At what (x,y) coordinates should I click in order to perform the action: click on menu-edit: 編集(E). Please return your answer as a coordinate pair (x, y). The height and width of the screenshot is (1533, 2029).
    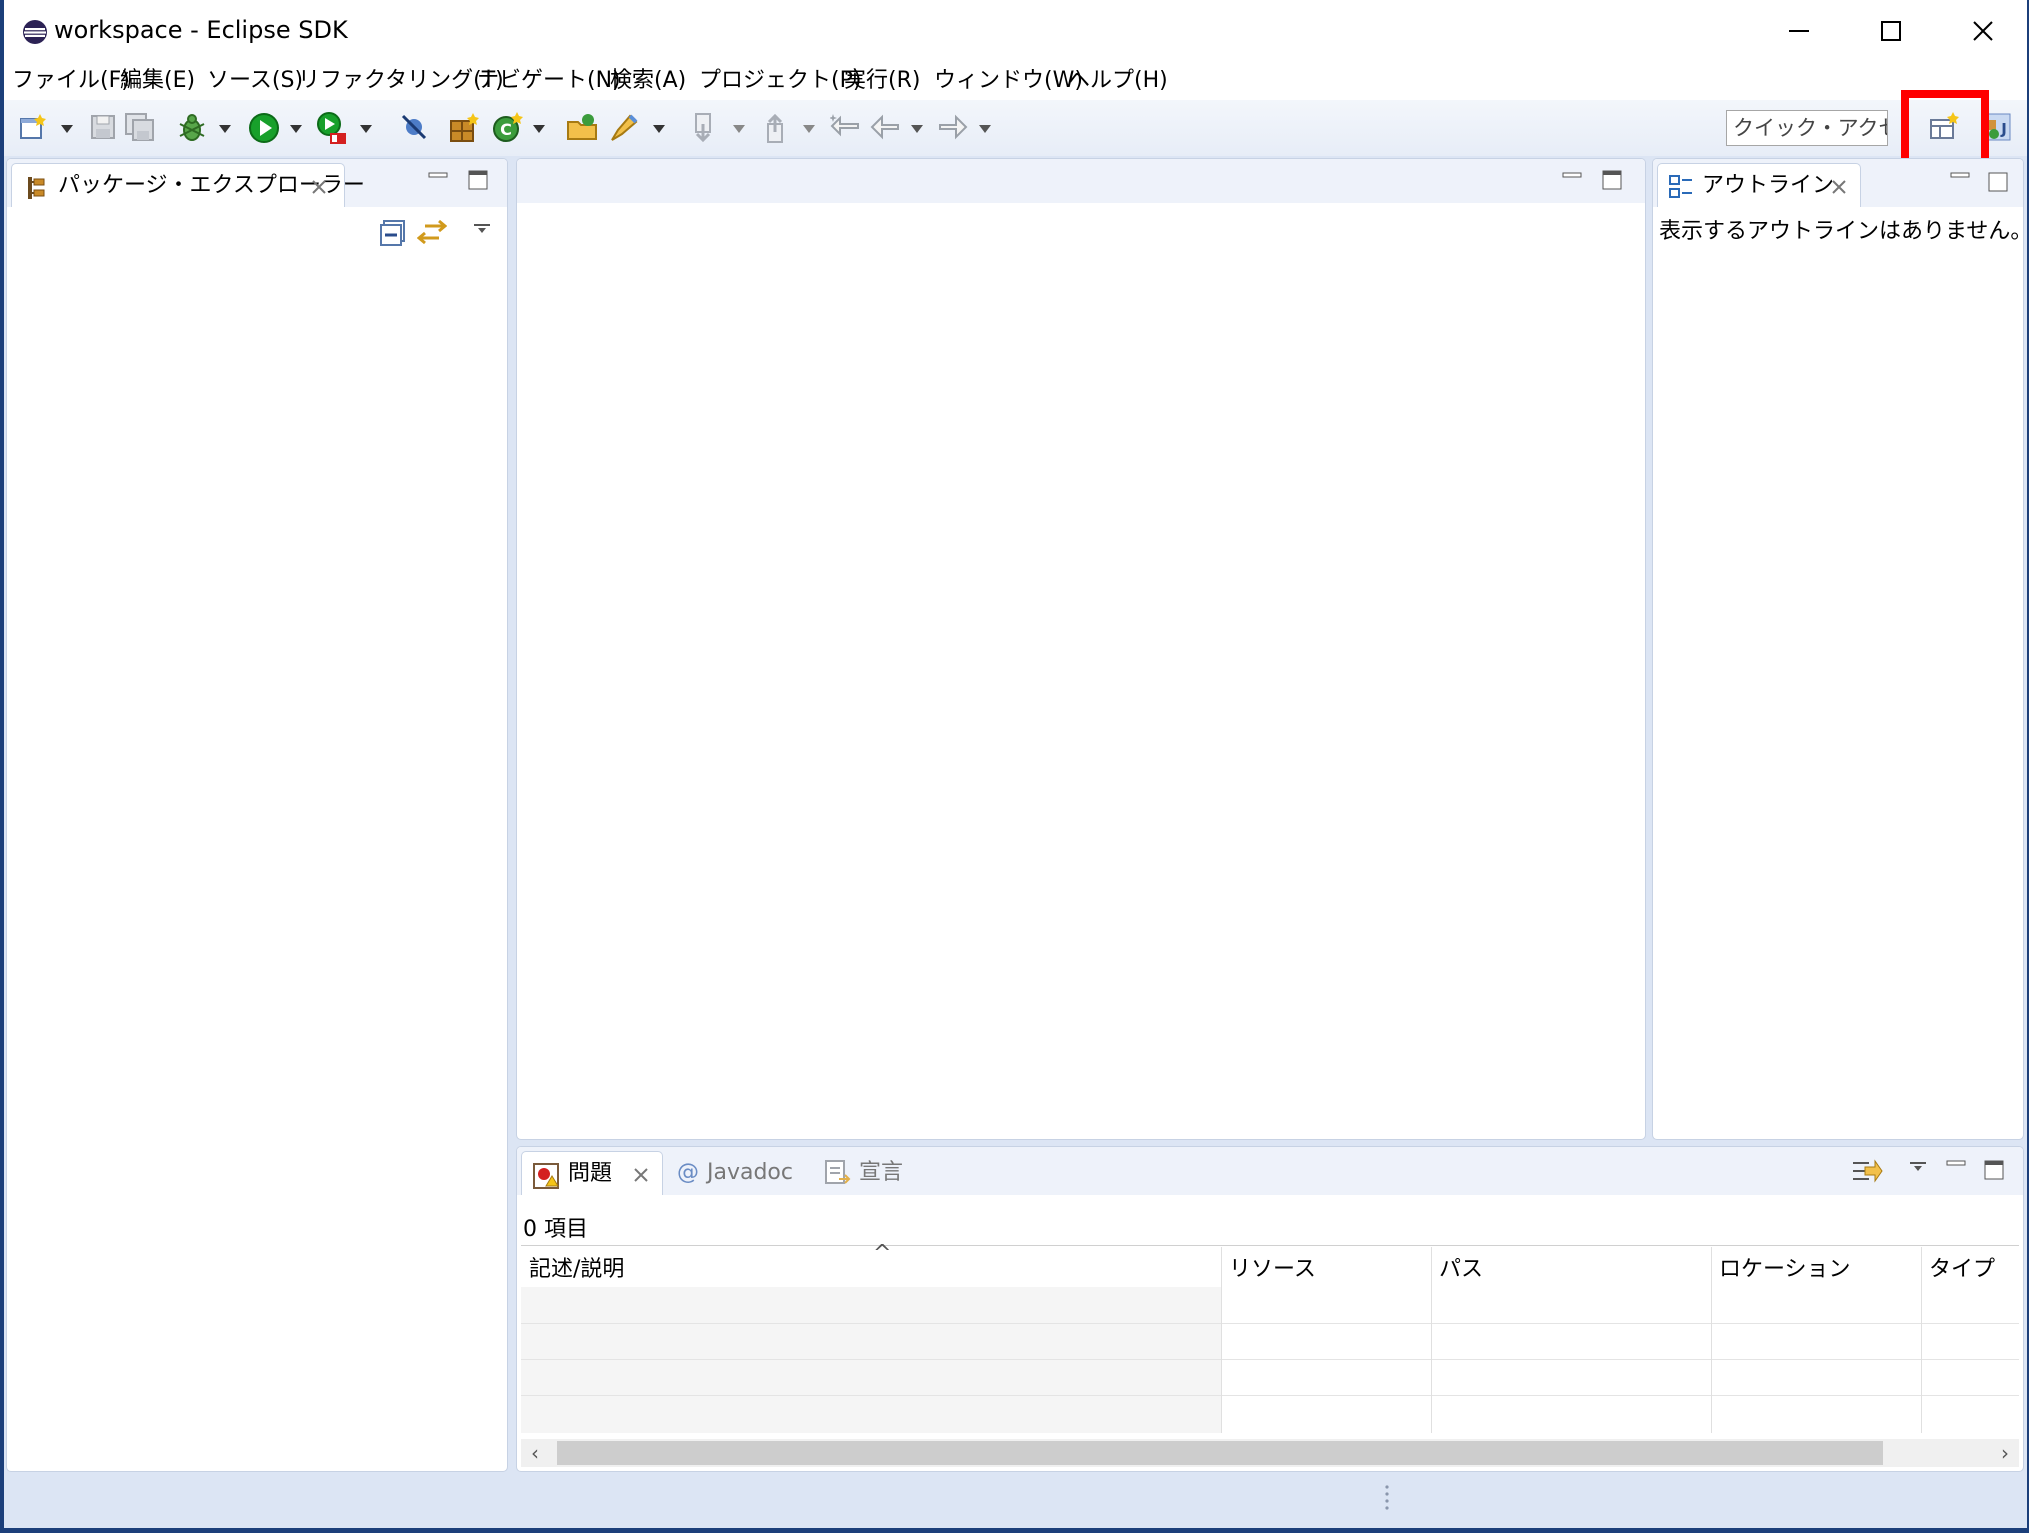
    Looking at the image, I should click on (157, 81).